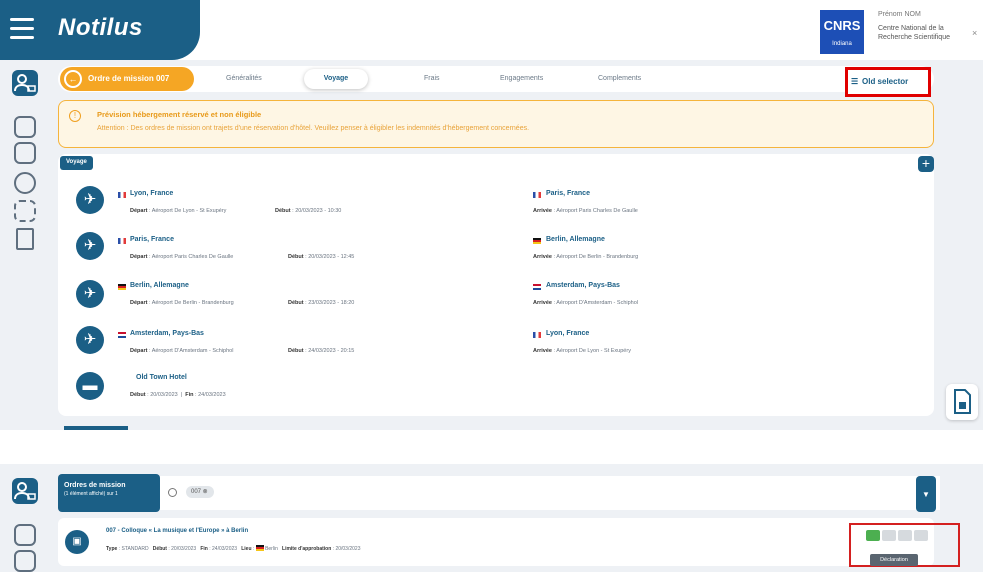 The width and height of the screenshot is (983, 572). What do you see at coordinates (22, 29) in the screenshot?
I see `menu-icon` at bounding box center [22, 29].